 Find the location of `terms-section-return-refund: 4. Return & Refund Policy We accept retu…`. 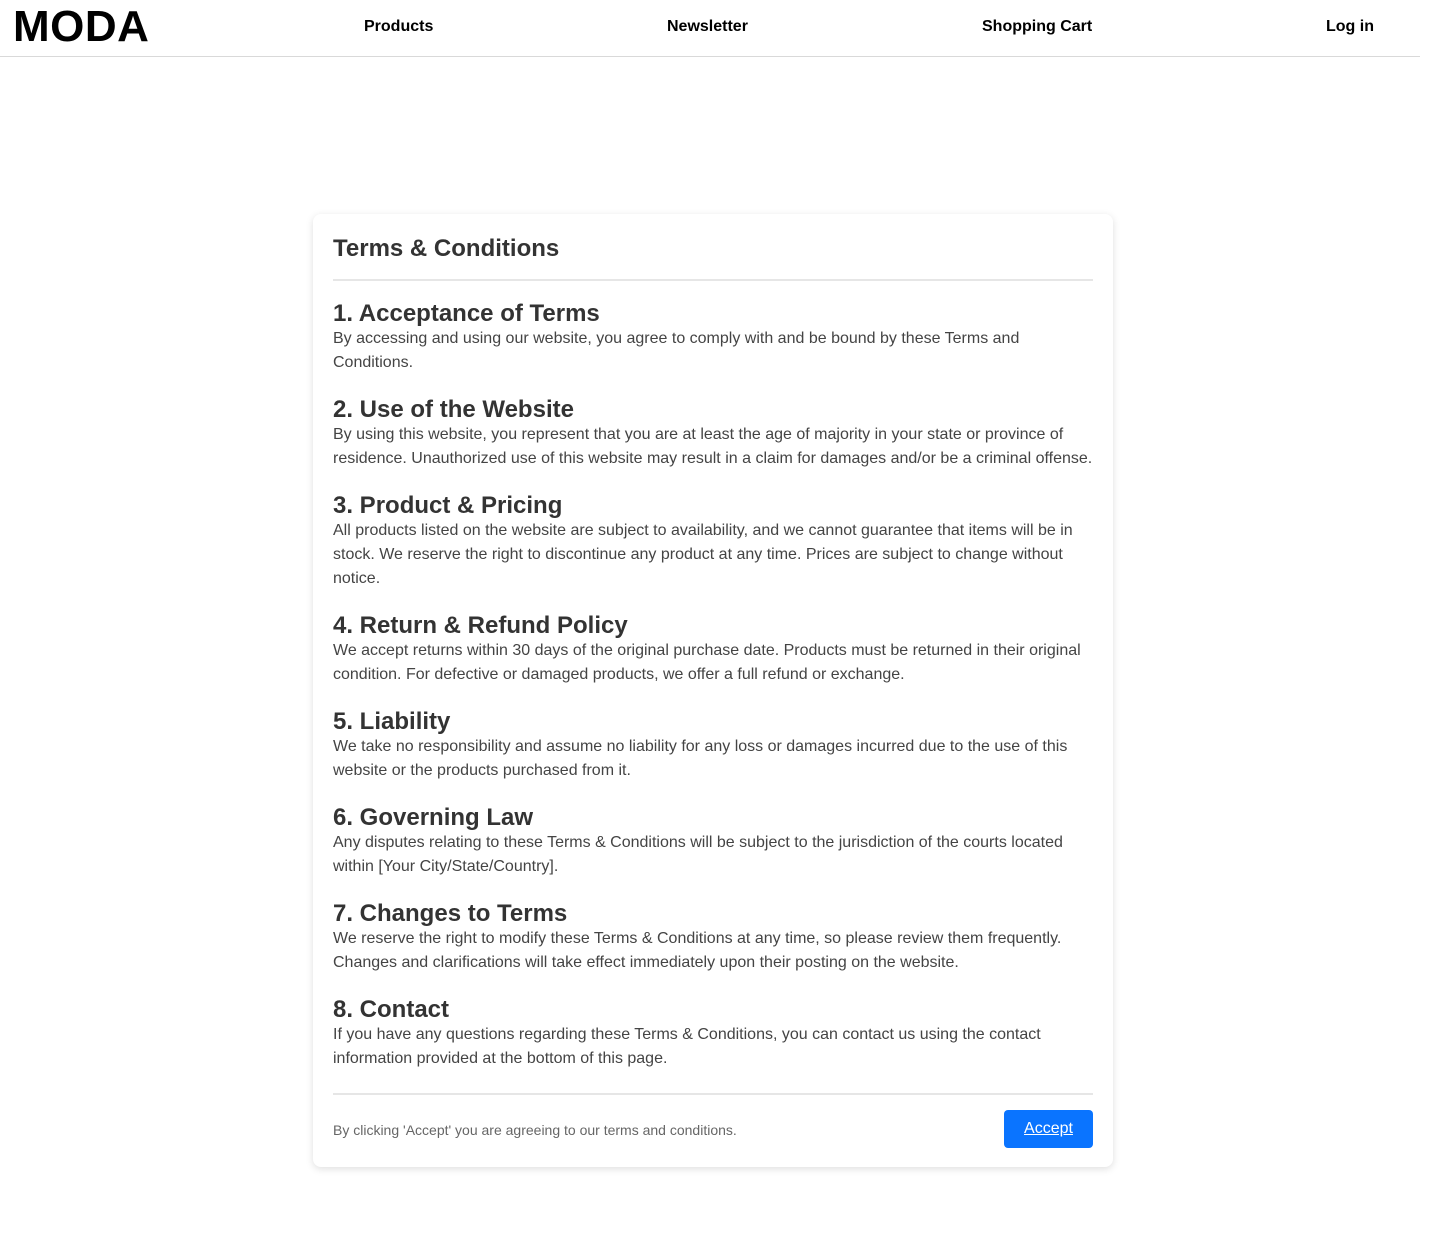

terms-section-return-refund: 4. Return & Refund Policy We accept retu… is located at coordinates (713, 650).